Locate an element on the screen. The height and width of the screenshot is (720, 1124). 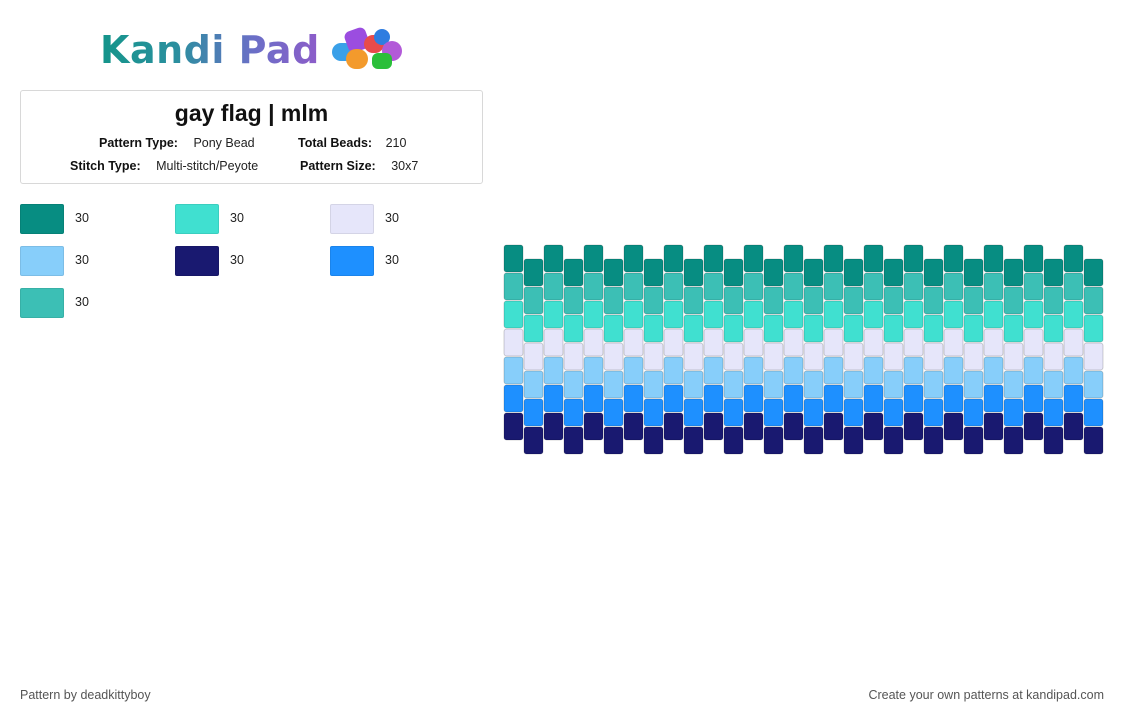
pattern-size-label: Pattern Size: is located at coordinates (338, 166).